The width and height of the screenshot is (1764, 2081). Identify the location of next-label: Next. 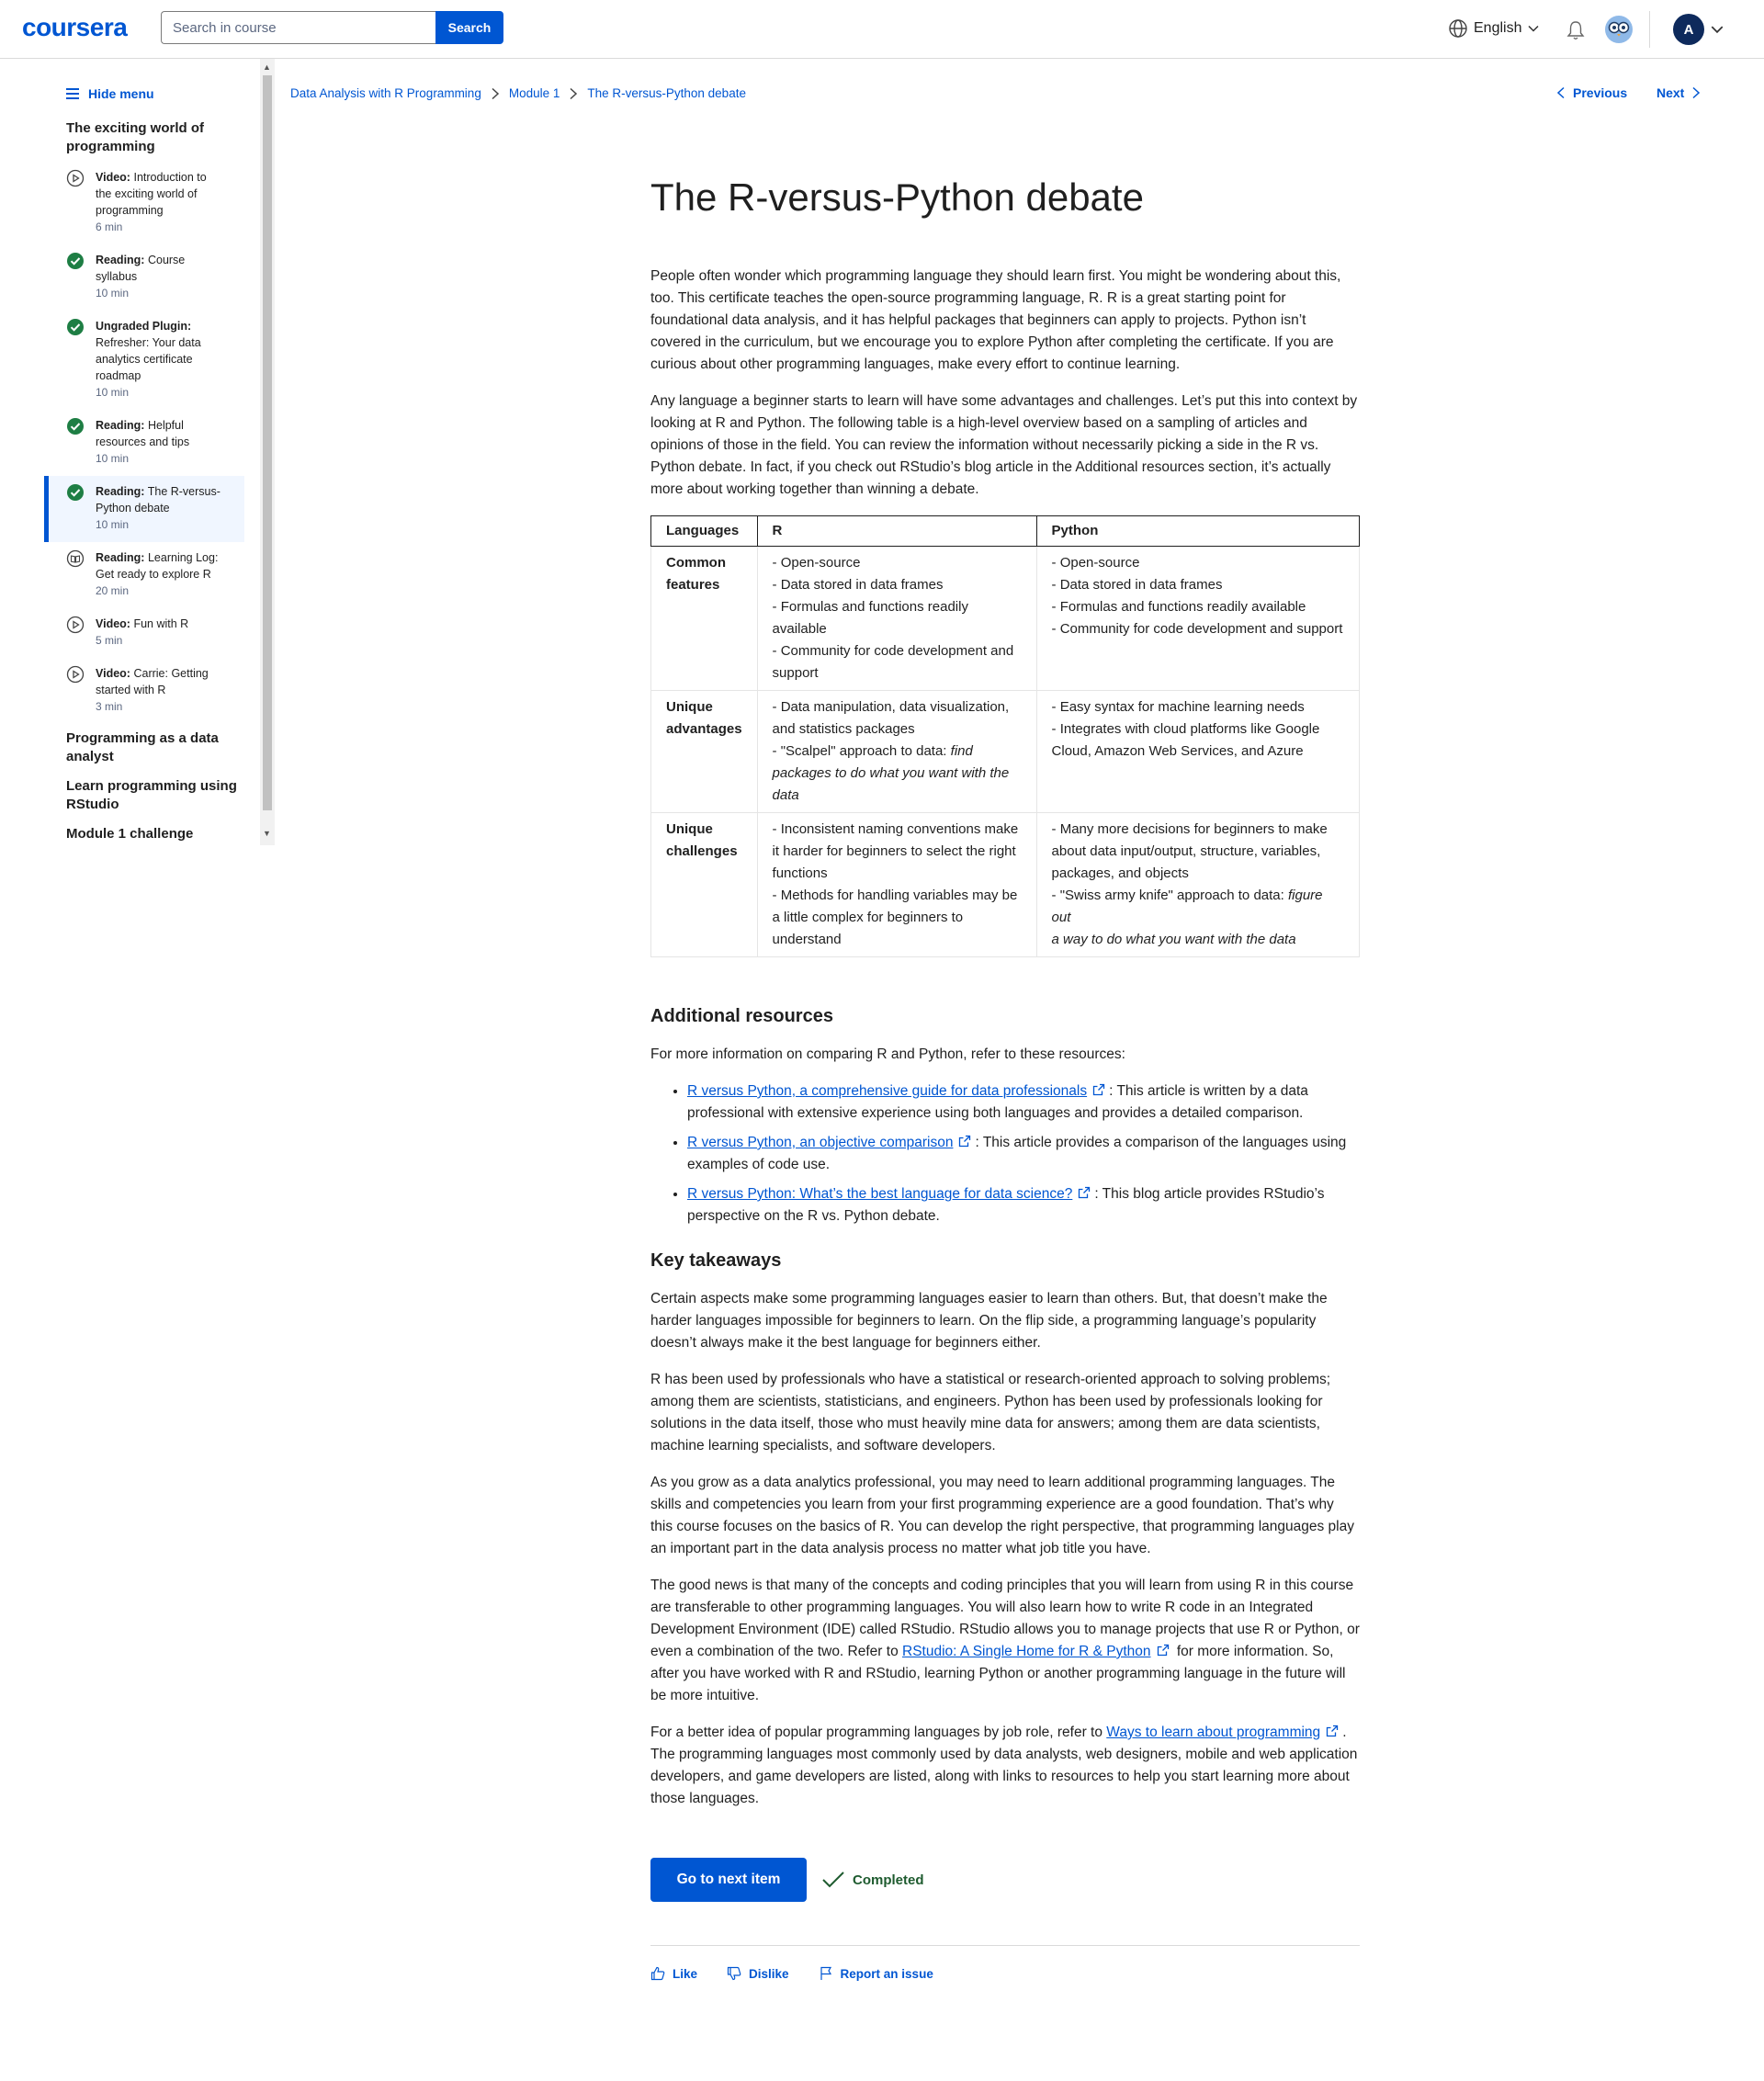
(1671, 92).